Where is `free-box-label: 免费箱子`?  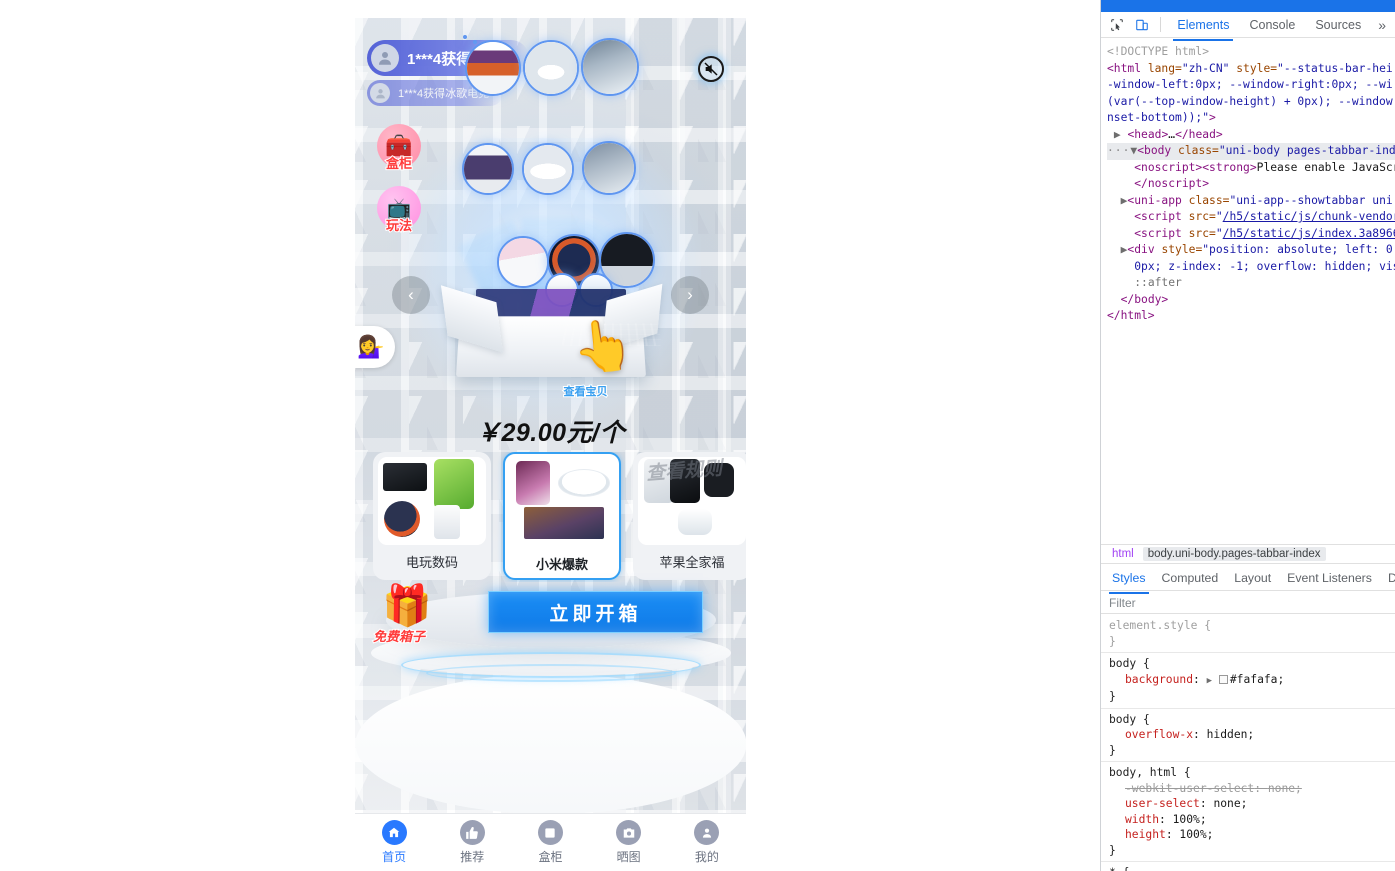 free-box-label: 免费箱子 is located at coordinates (399, 636).